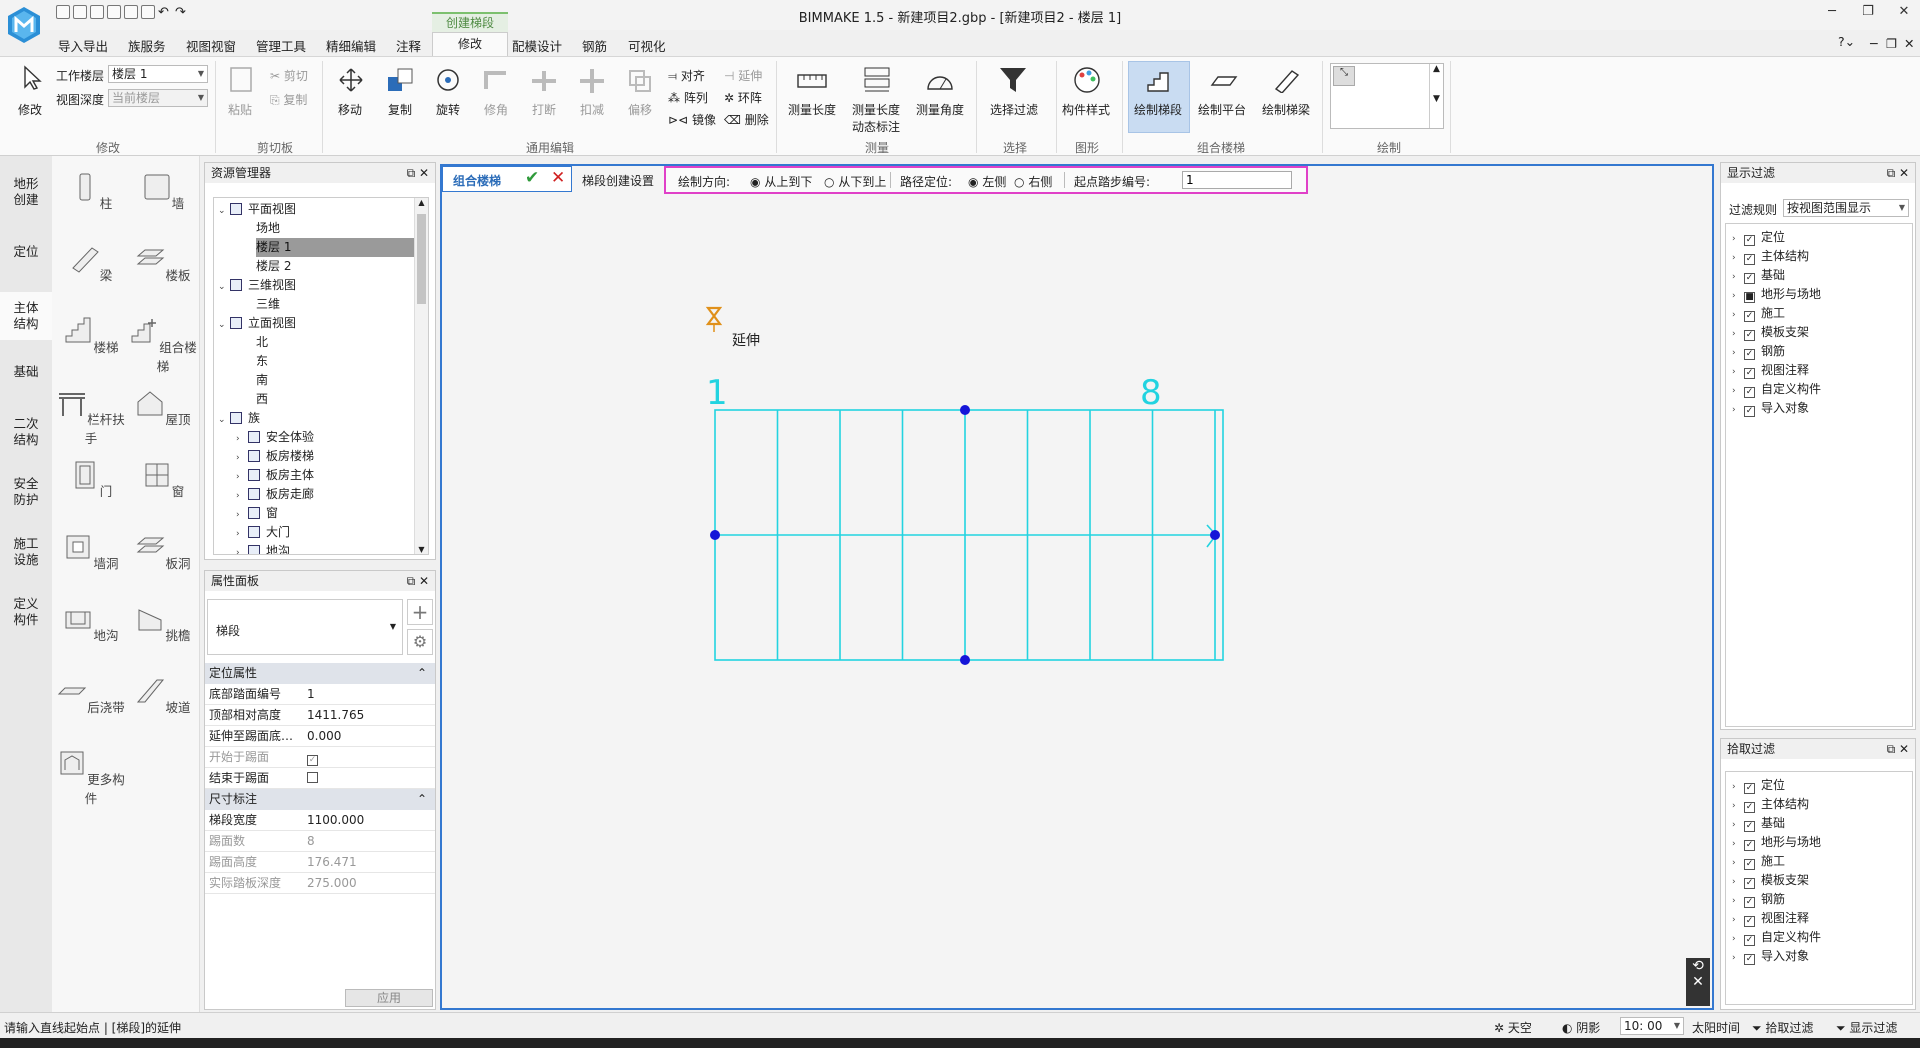 This screenshot has height=1048, width=1920. What do you see at coordinates (1387, 96) in the screenshot?
I see `draw-gallery: ⤡ ▲ ▼` at bounding box center [1387, 96].